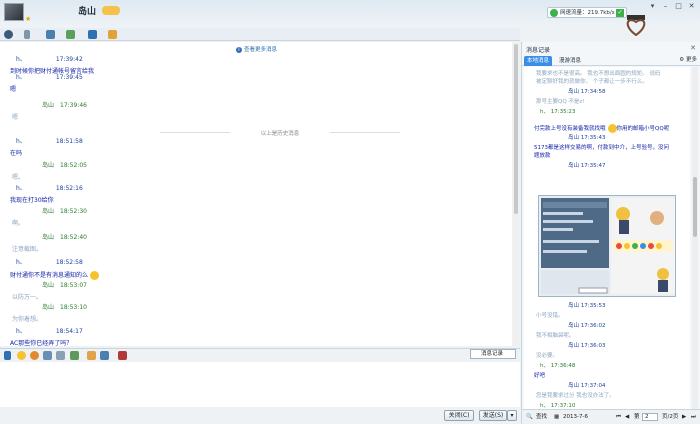  What do you see at coordinates (516, 129) in the screenshot?
I see `scrollbar-thumb` at bounding box center [516, 129].